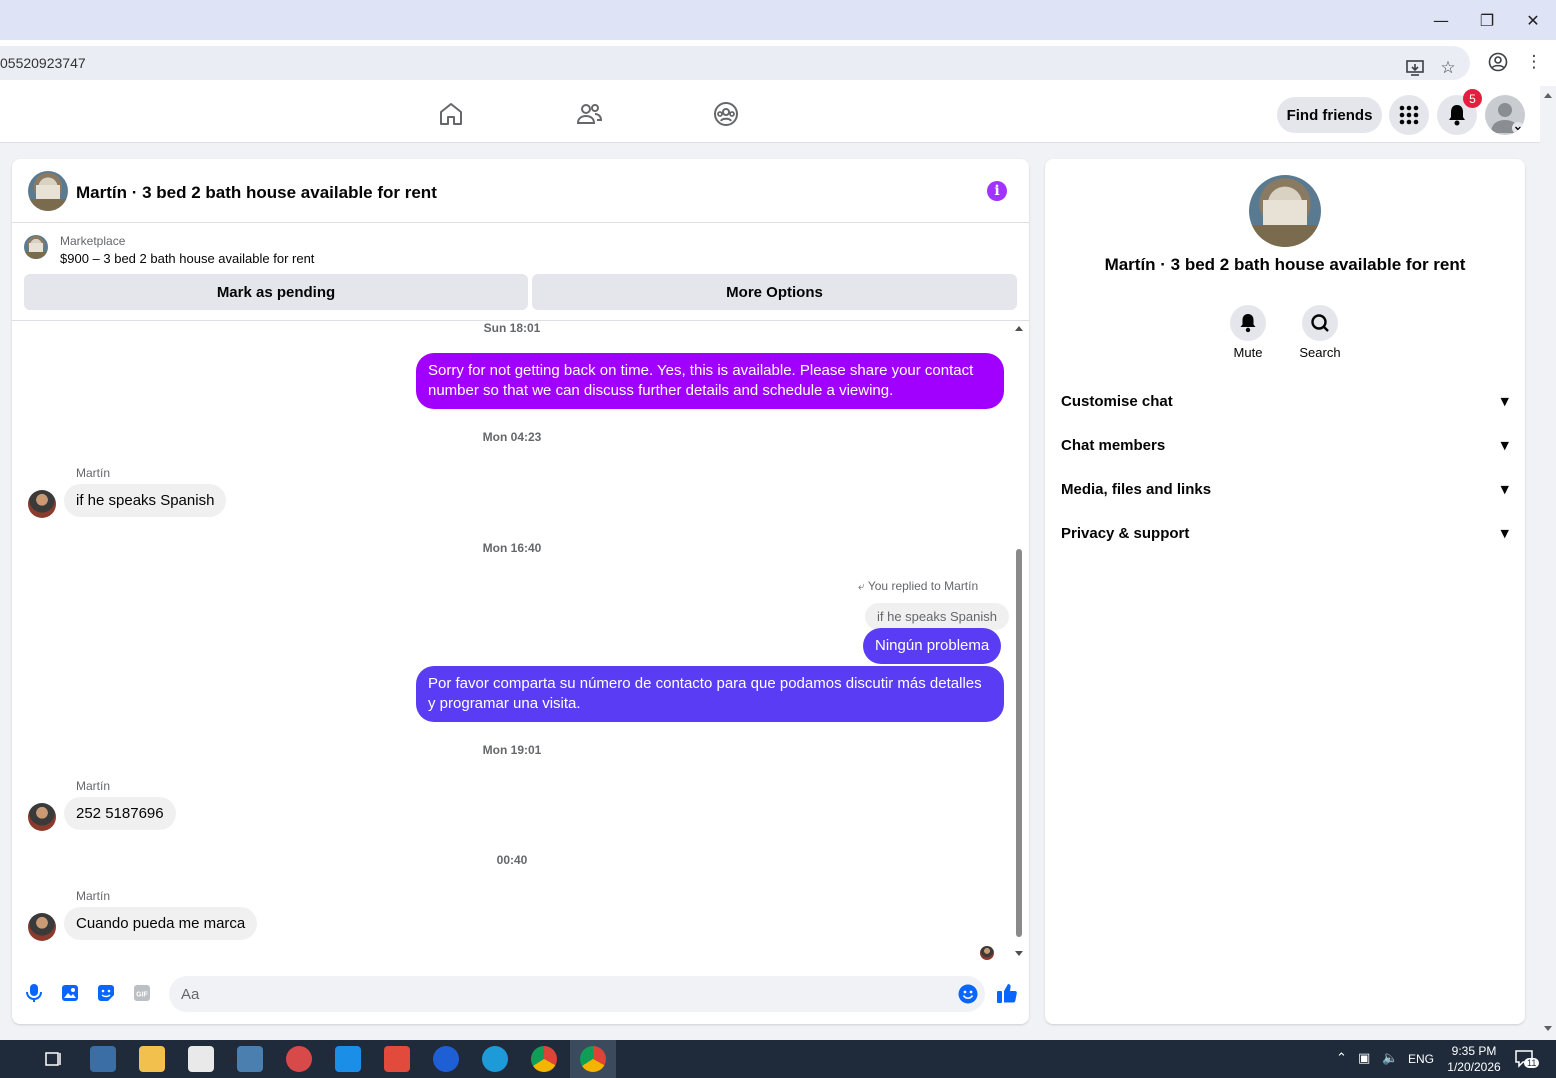 This screenshot has width=1556, height=1078. Describe the element at coordinates (512, 548) in the screenshot. I see `timestamp: Mon 16:40` at that location.